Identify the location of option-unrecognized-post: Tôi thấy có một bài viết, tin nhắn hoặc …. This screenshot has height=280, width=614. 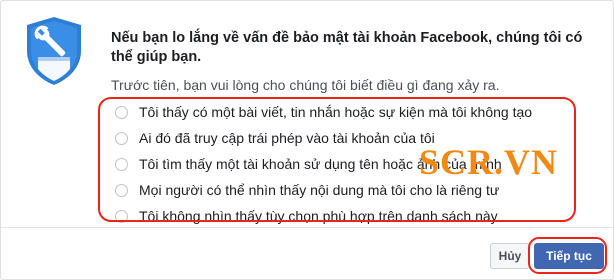
(340, 112).